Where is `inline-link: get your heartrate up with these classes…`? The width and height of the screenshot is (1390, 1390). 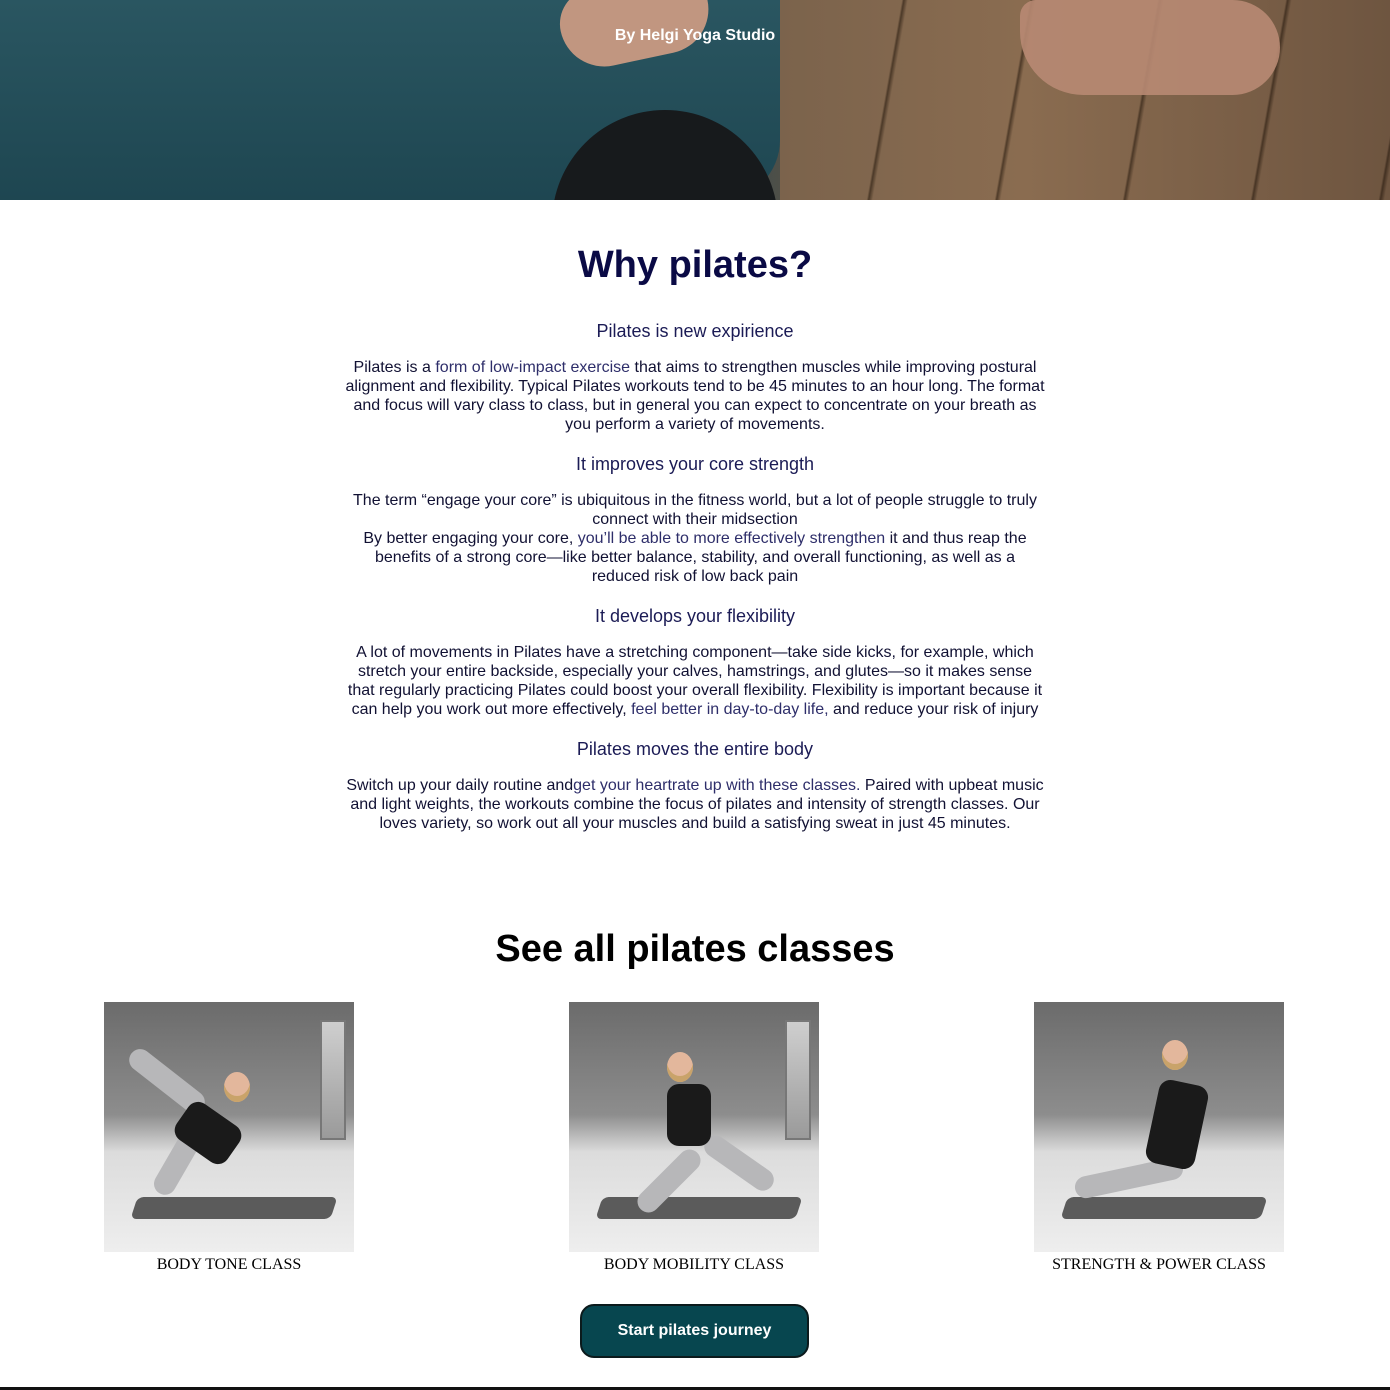
inline-link: get your heartrate up with these classes… is located at coordinates (716, 785).